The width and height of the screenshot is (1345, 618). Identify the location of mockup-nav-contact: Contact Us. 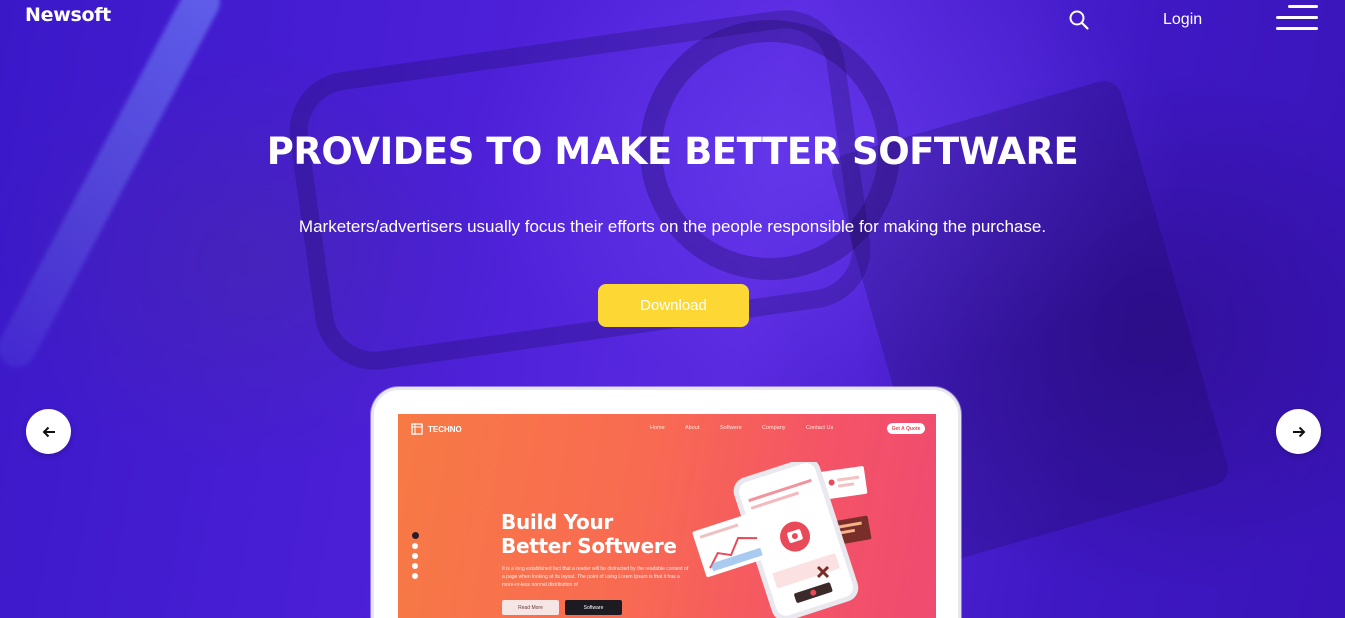
(820, 428).